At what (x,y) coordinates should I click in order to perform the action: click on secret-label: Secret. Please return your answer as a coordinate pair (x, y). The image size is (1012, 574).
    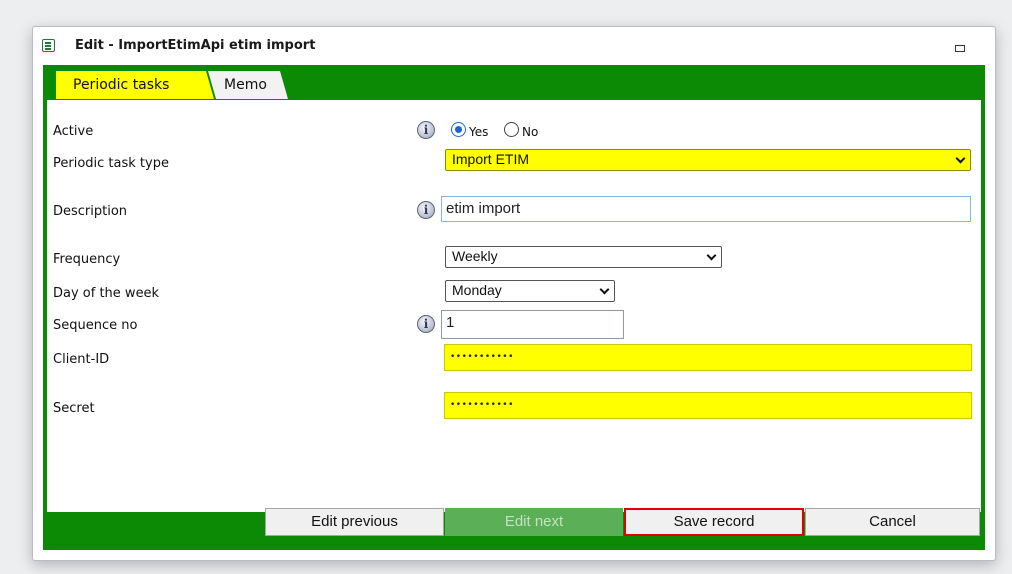
    Looking at the image, I should click on (74, 408).